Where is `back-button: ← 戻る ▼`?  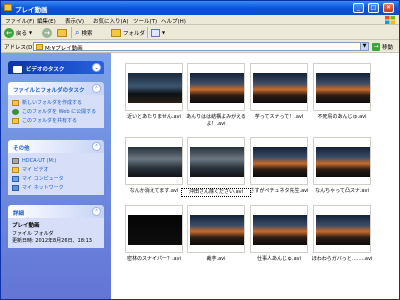 back-button: ← 戻る ▼ is located at coordinates (18, 32).